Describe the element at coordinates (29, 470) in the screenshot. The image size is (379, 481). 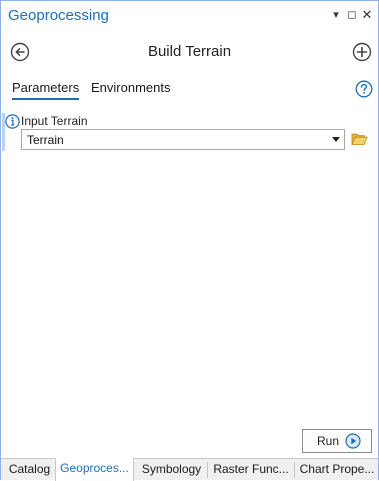
I see `tab-catalog: Catalog` at that location.